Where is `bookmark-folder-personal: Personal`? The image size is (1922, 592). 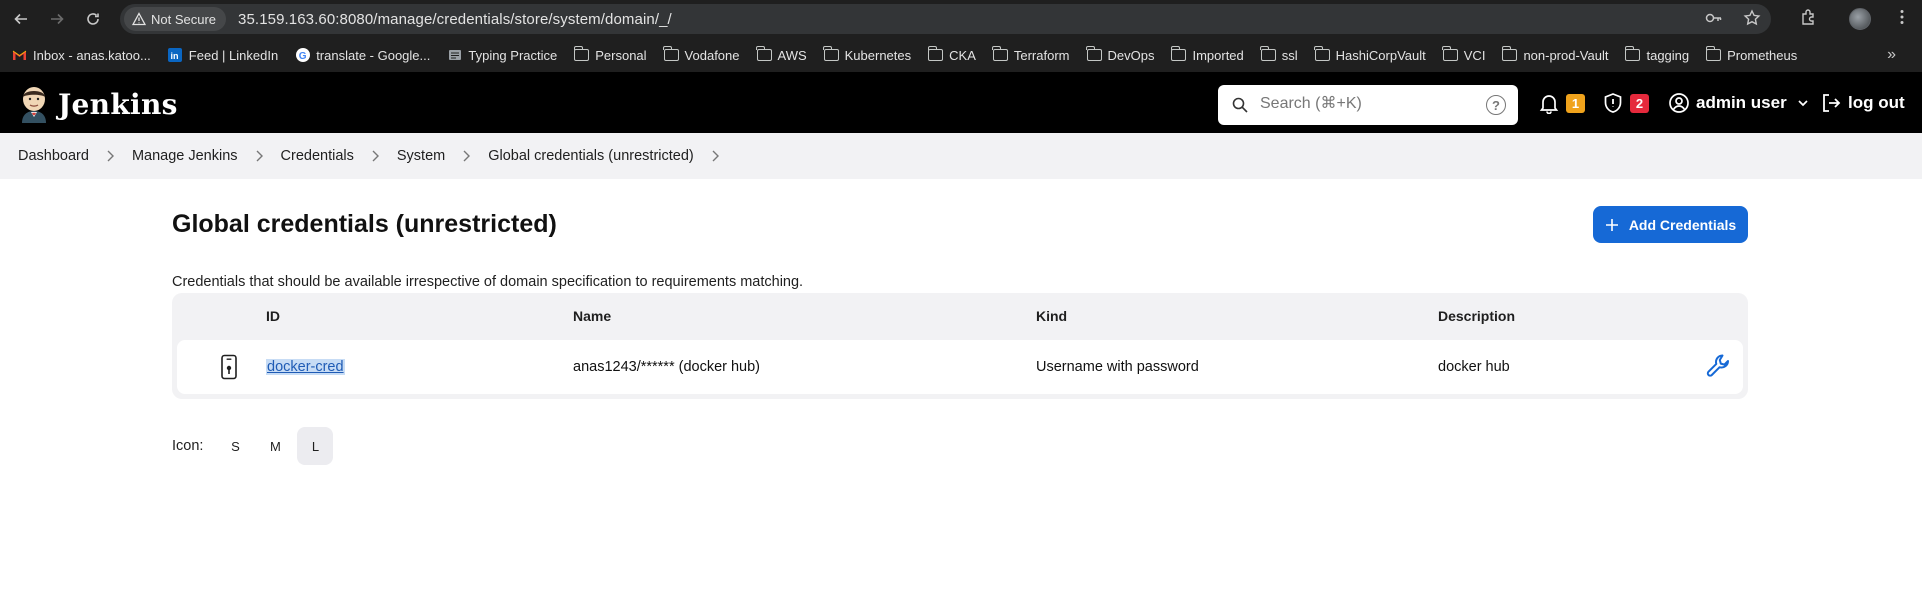 bookmark-folder-personal: Personal is located at coordinates (610, 54).